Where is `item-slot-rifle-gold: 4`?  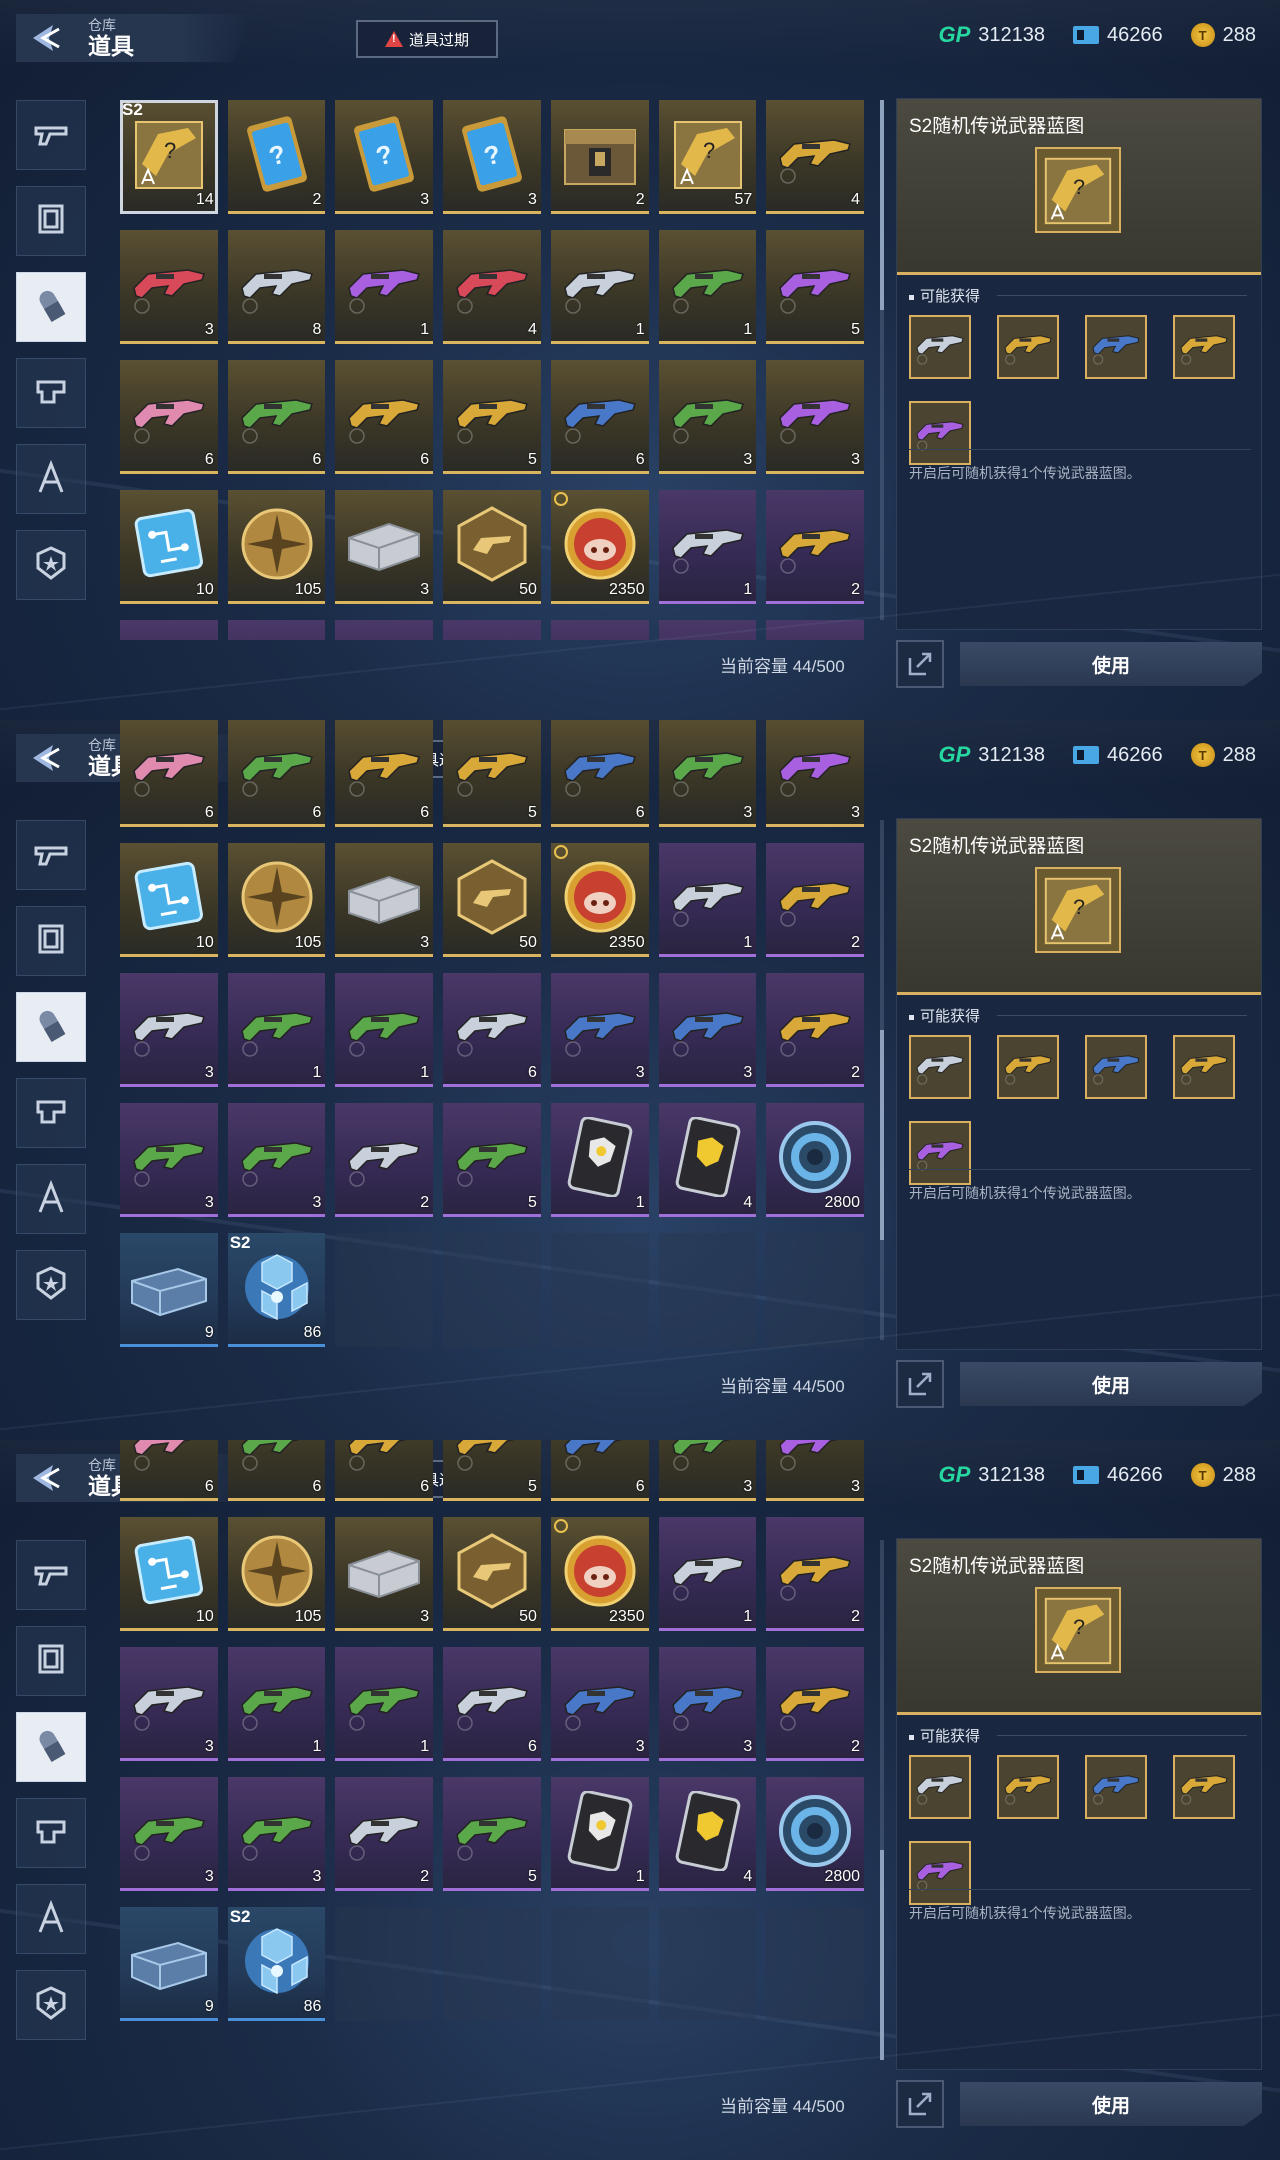
item-slot-rifle-gold: 4 is located at coordinates (815, 157).